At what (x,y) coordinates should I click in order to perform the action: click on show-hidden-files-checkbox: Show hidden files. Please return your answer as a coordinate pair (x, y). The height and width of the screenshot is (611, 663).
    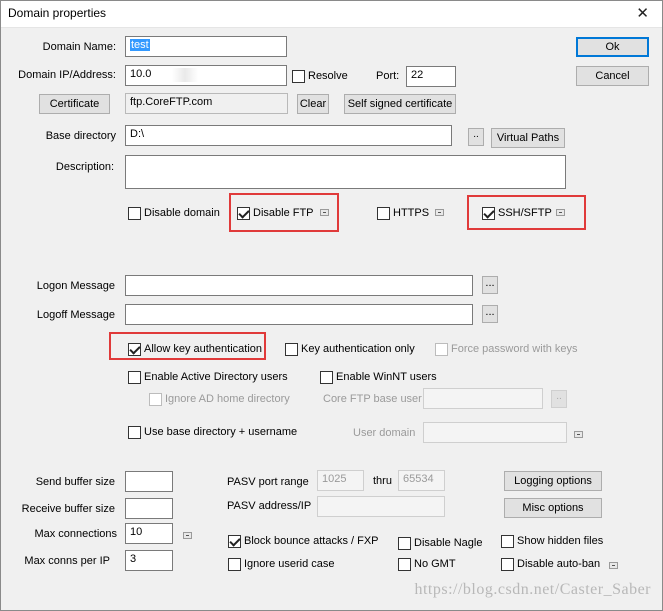
    Looking at the image, I should click on (552, 541).